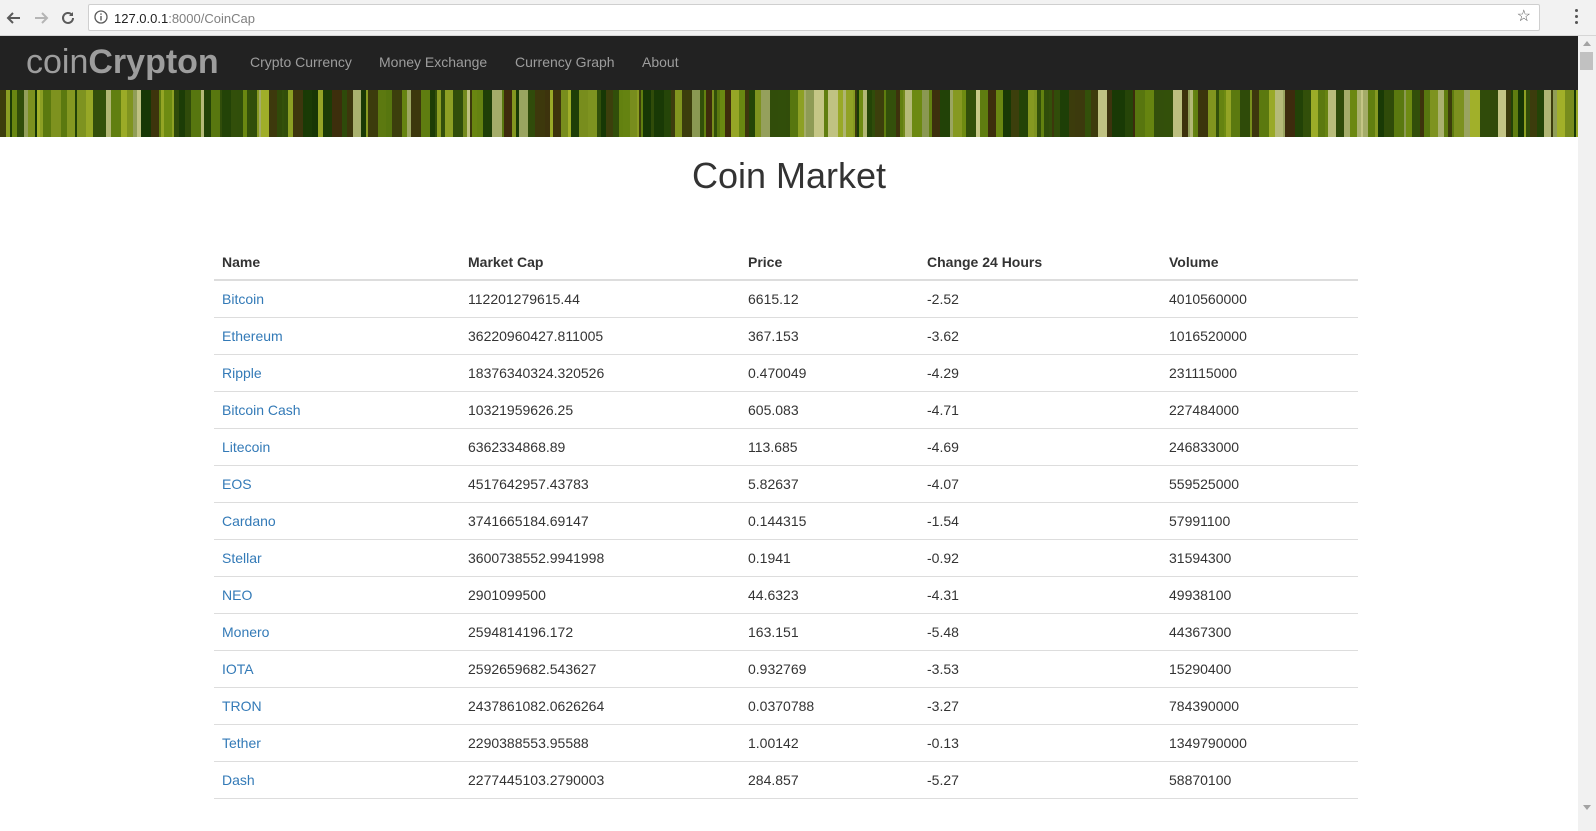 The image size is (1596, 831). Describe the element at coordinates (238, 669) in the screenshot. I see `coin-name-link: IOTA` at that location.